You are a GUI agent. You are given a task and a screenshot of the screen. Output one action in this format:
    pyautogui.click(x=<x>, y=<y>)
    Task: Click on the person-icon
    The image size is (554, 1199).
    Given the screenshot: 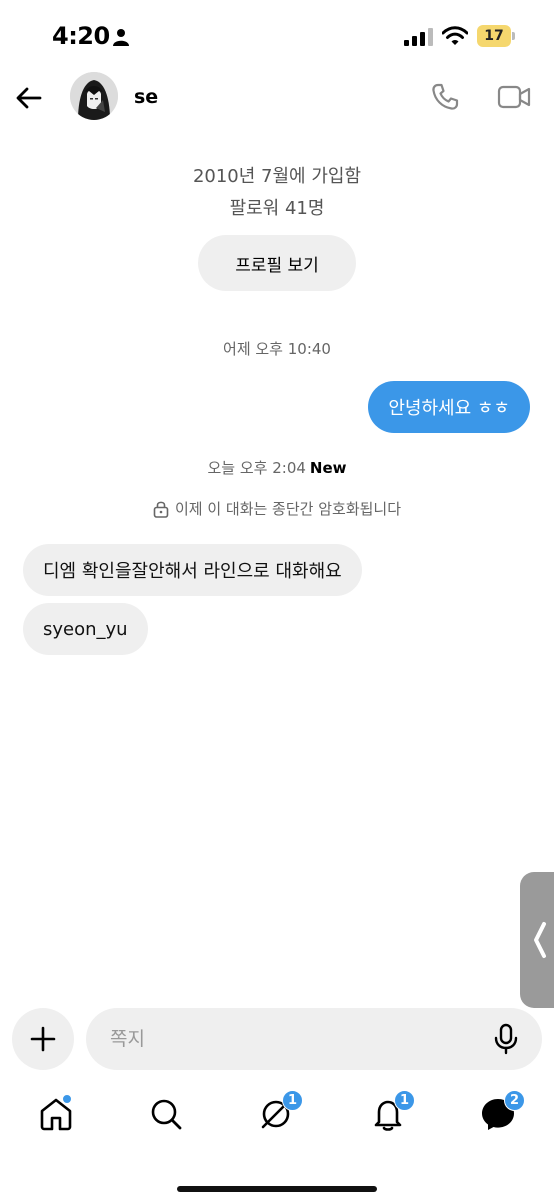 What is the action you would take?
    pyautogui.click(x=121, y=37)
    